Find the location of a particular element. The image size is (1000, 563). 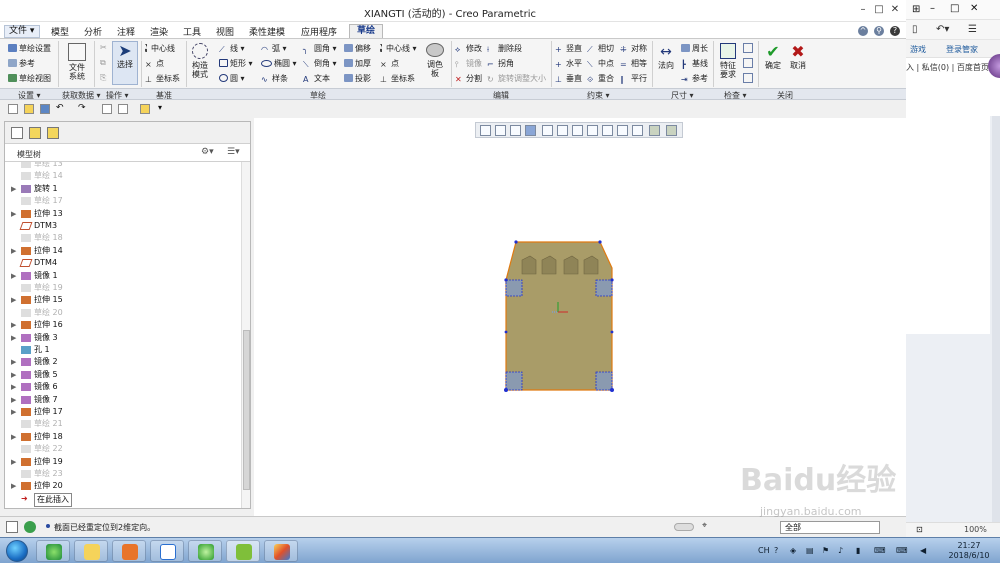

games-link: 游戏 is located at coordinates (918, 49).